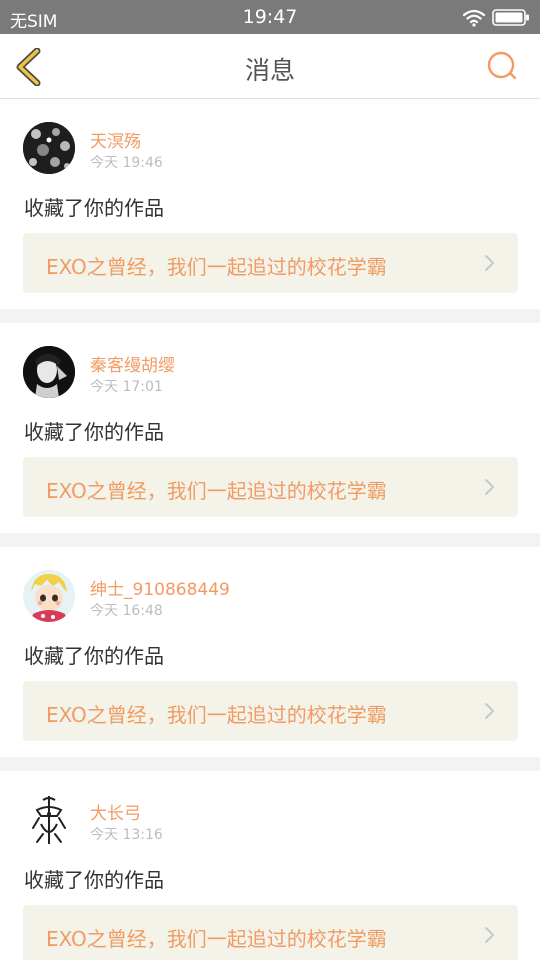 This screenshot has width=540, height=960. Describe the element at coordinates (510, 17) in the screenshot. I see `battery-icon` at that location.